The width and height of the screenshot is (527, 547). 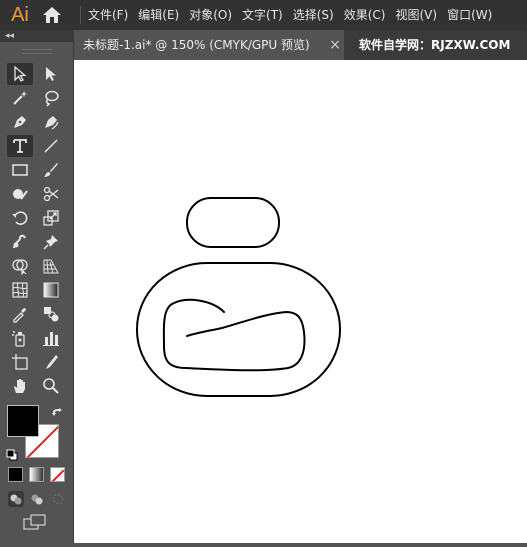 What do you see at coordinates (80, 15) in the screenshot?
I see `menu-divider` at bounding box center [80, 15].